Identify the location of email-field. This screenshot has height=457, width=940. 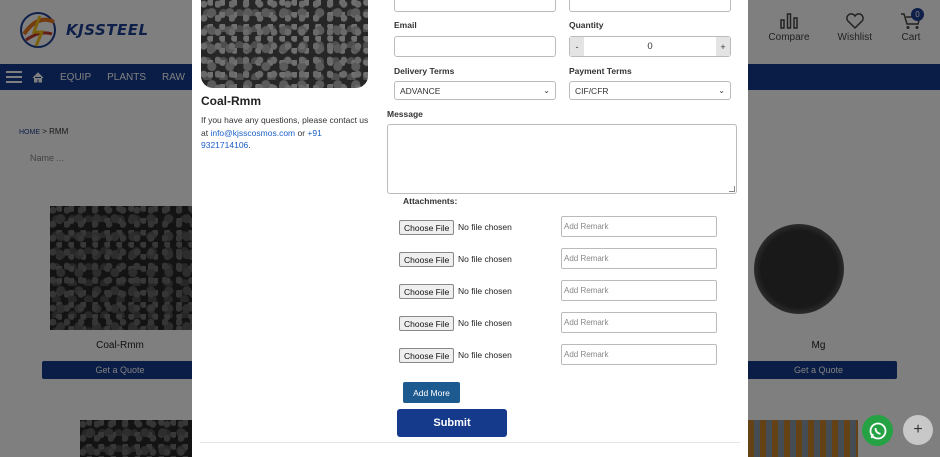
(475, 46).